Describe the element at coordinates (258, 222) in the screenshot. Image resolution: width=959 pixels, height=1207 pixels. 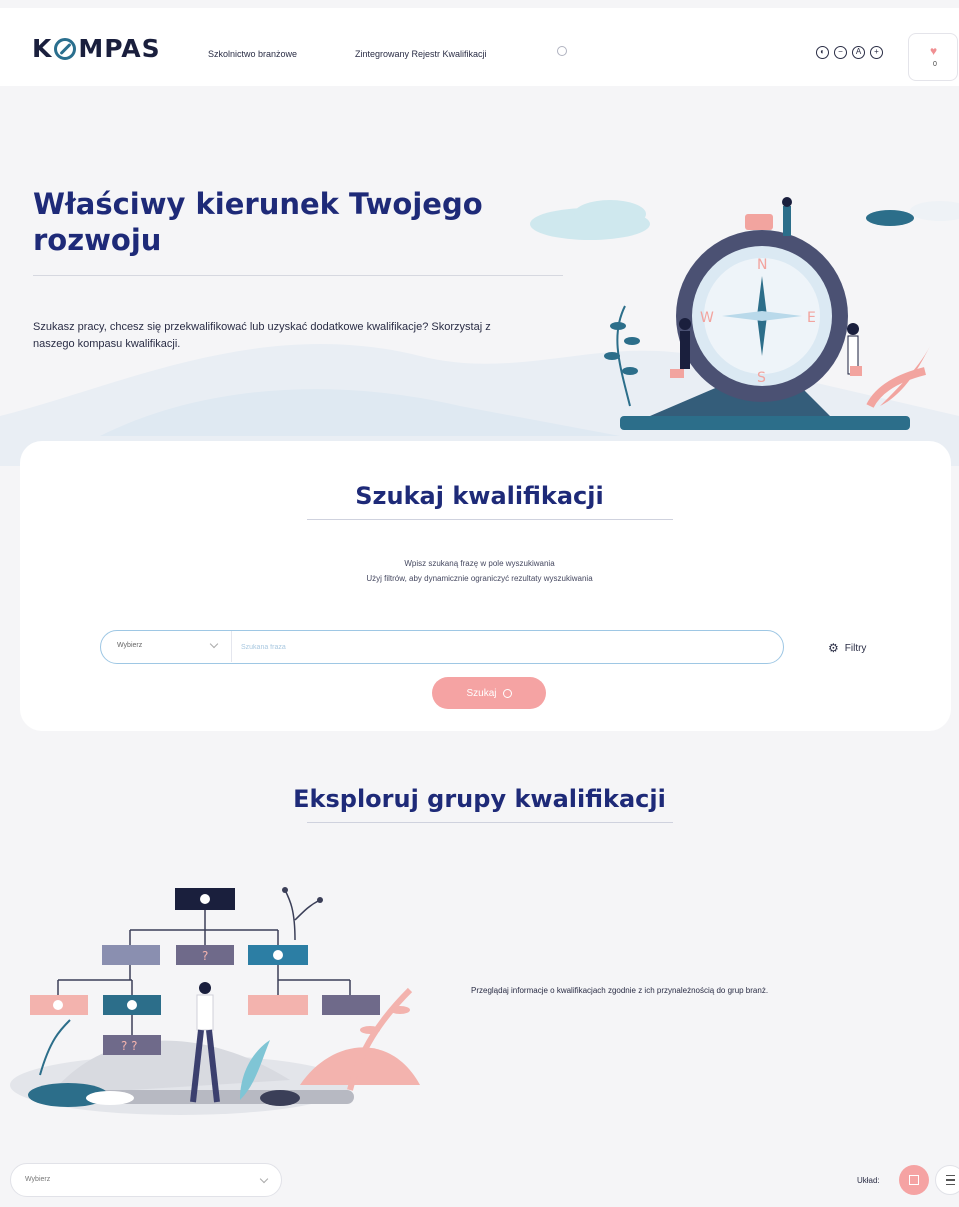
I see `hero-title: Właściwy kierunek Twojego rozwoju` at that location.